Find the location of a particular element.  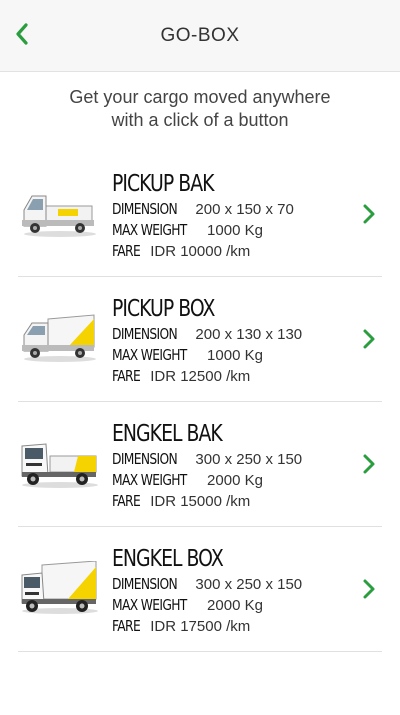

fare-row: FARE IDR 15000 /km is located at coordinates (227, 502).